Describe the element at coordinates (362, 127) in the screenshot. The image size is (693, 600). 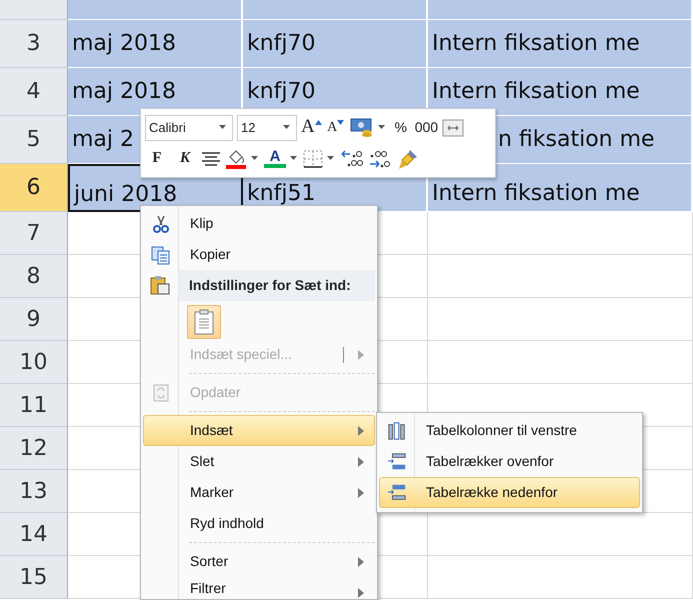
I see `money-icon` at that location.